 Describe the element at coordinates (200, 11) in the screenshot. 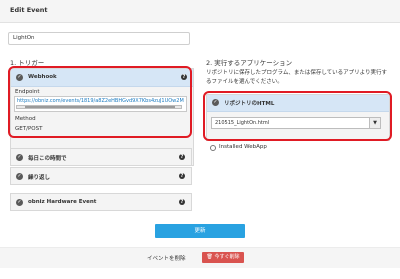

I see `modal-header: Edit Event` at that location.